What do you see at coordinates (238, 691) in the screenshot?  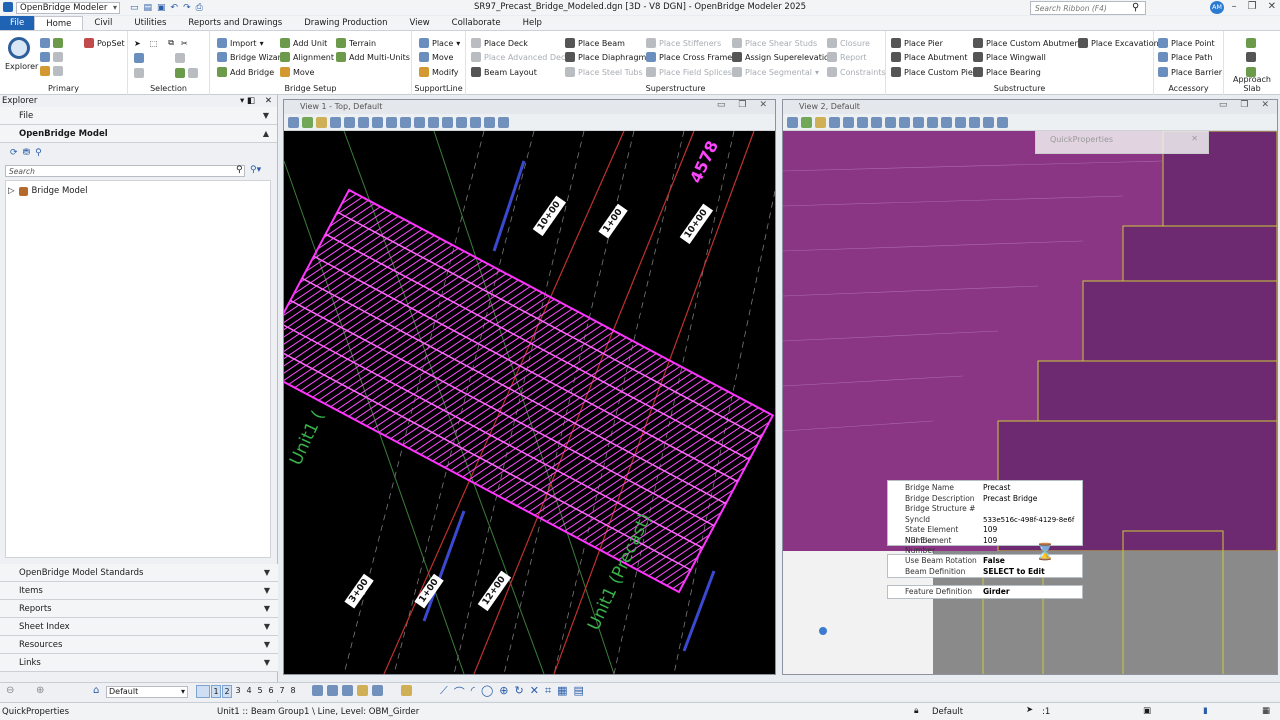 I see `view-button: 3` at bounding box center [238, 691].